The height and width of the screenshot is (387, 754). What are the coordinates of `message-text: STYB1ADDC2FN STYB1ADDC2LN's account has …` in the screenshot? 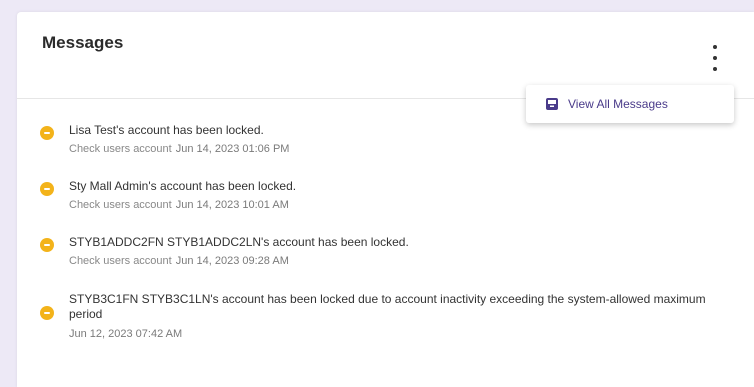 It's located at (239, 242).